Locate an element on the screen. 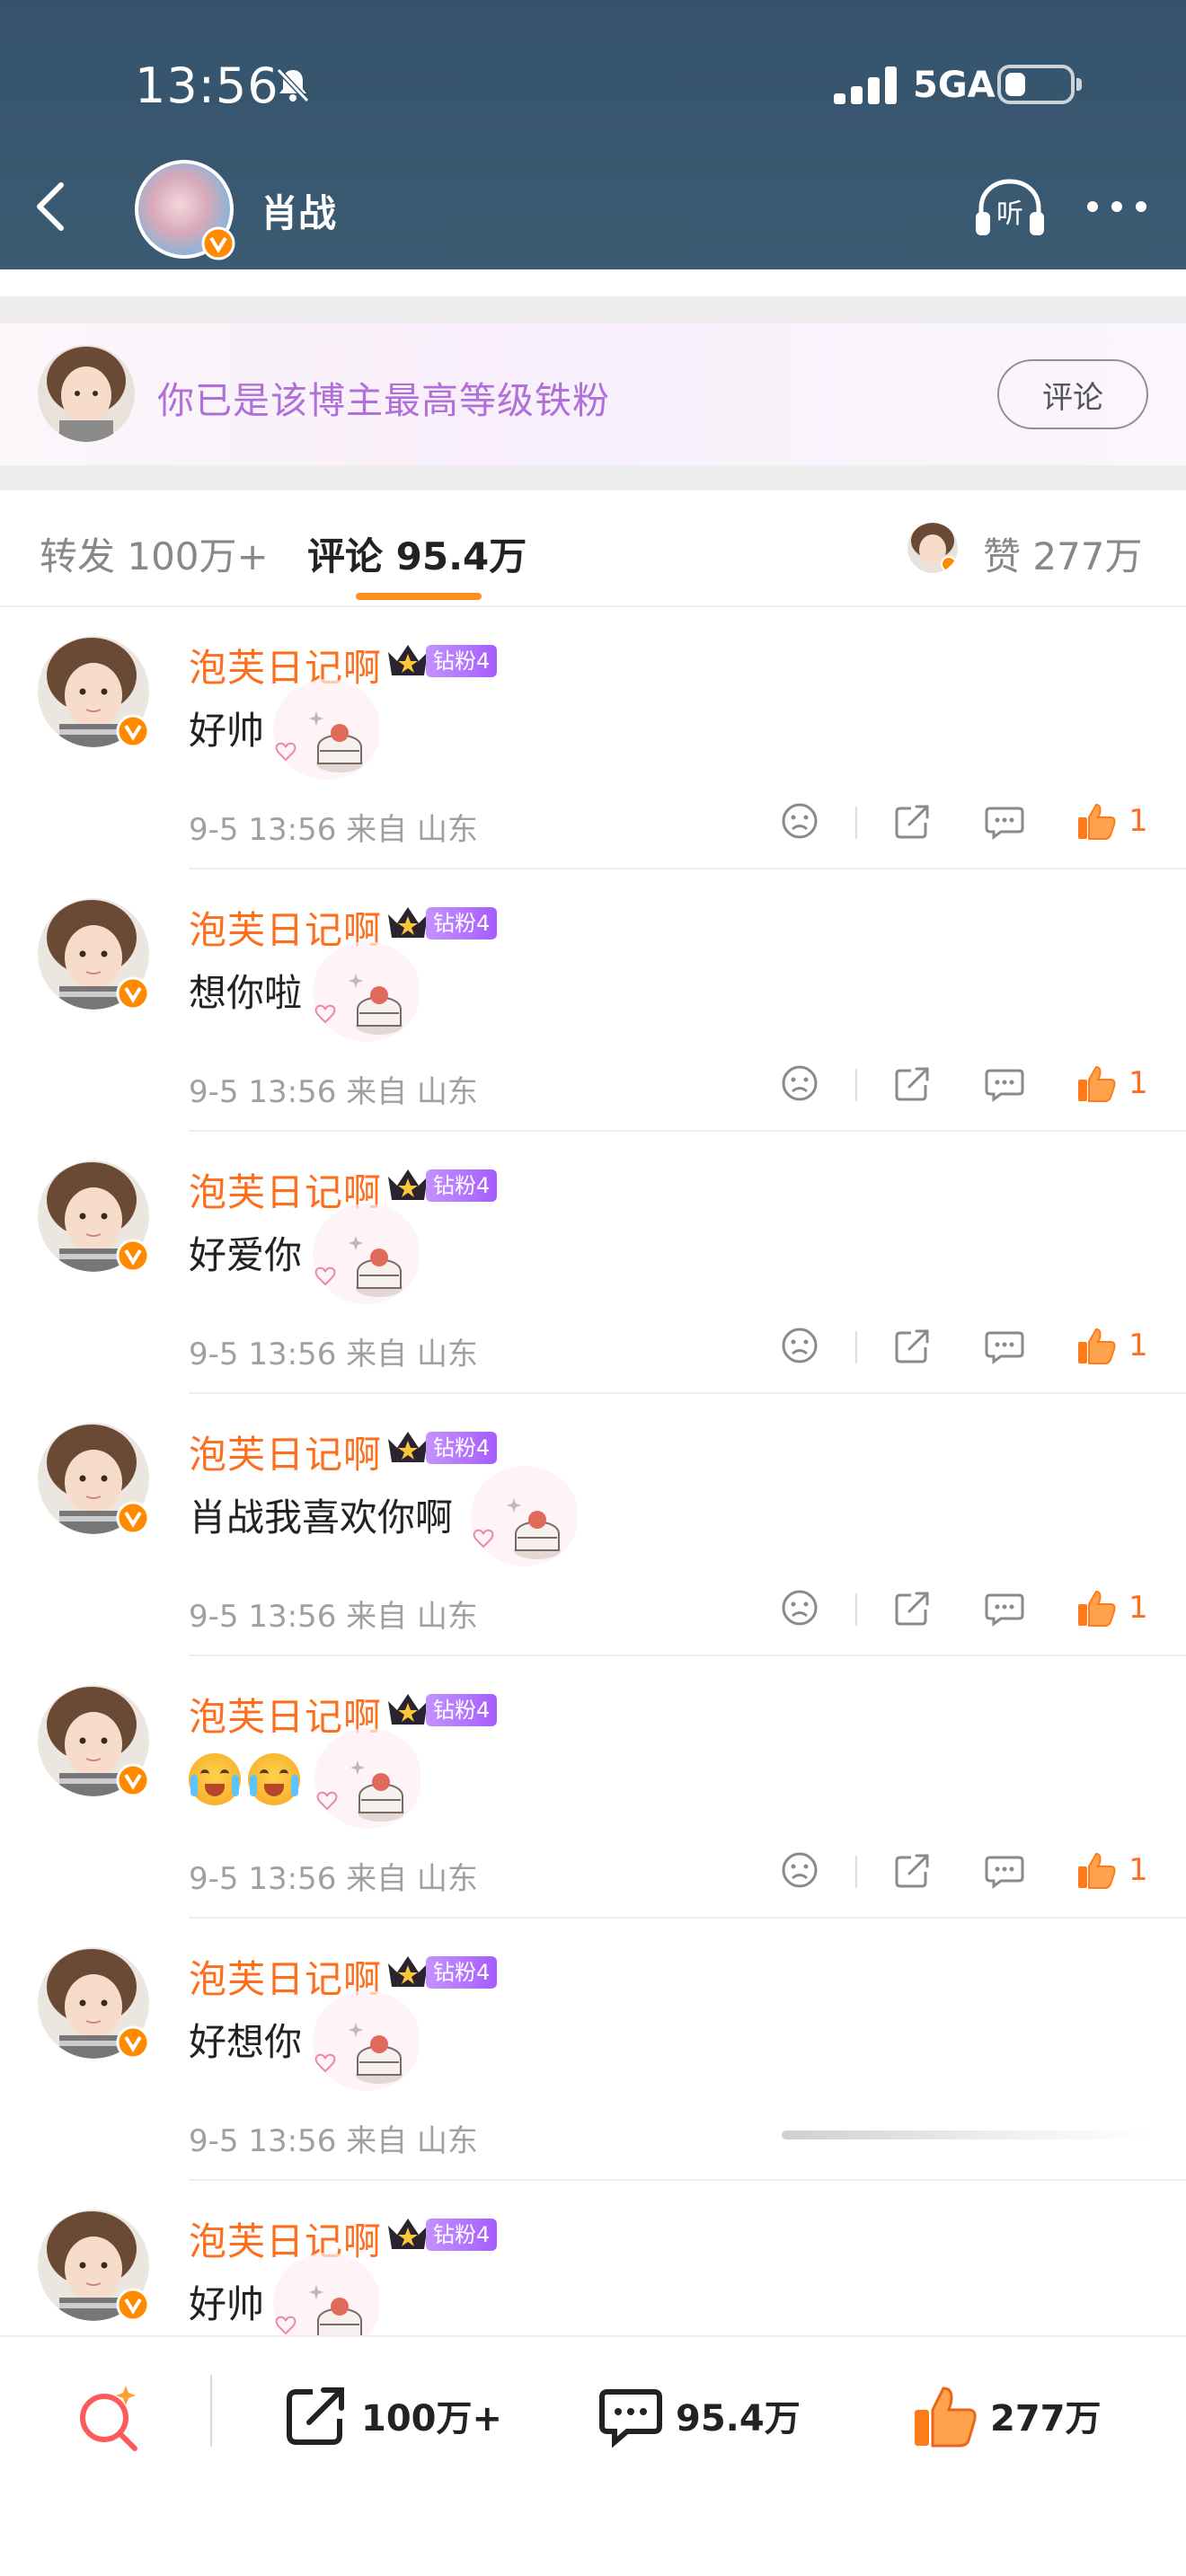 Image resolution: width=1186 pixels, height=2576 pixels. comment-button: 评论 is located at coordinates (1072, 394).